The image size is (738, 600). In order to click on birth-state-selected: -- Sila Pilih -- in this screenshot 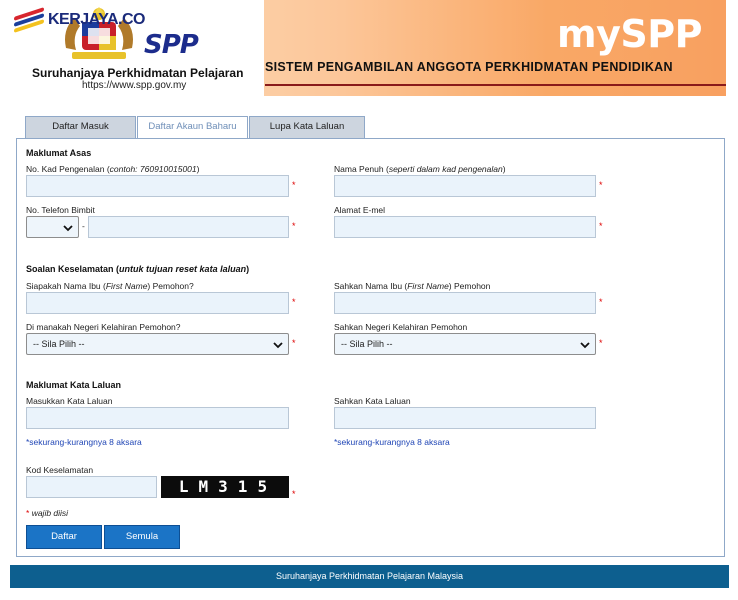, I will do `click(59, 344)`.